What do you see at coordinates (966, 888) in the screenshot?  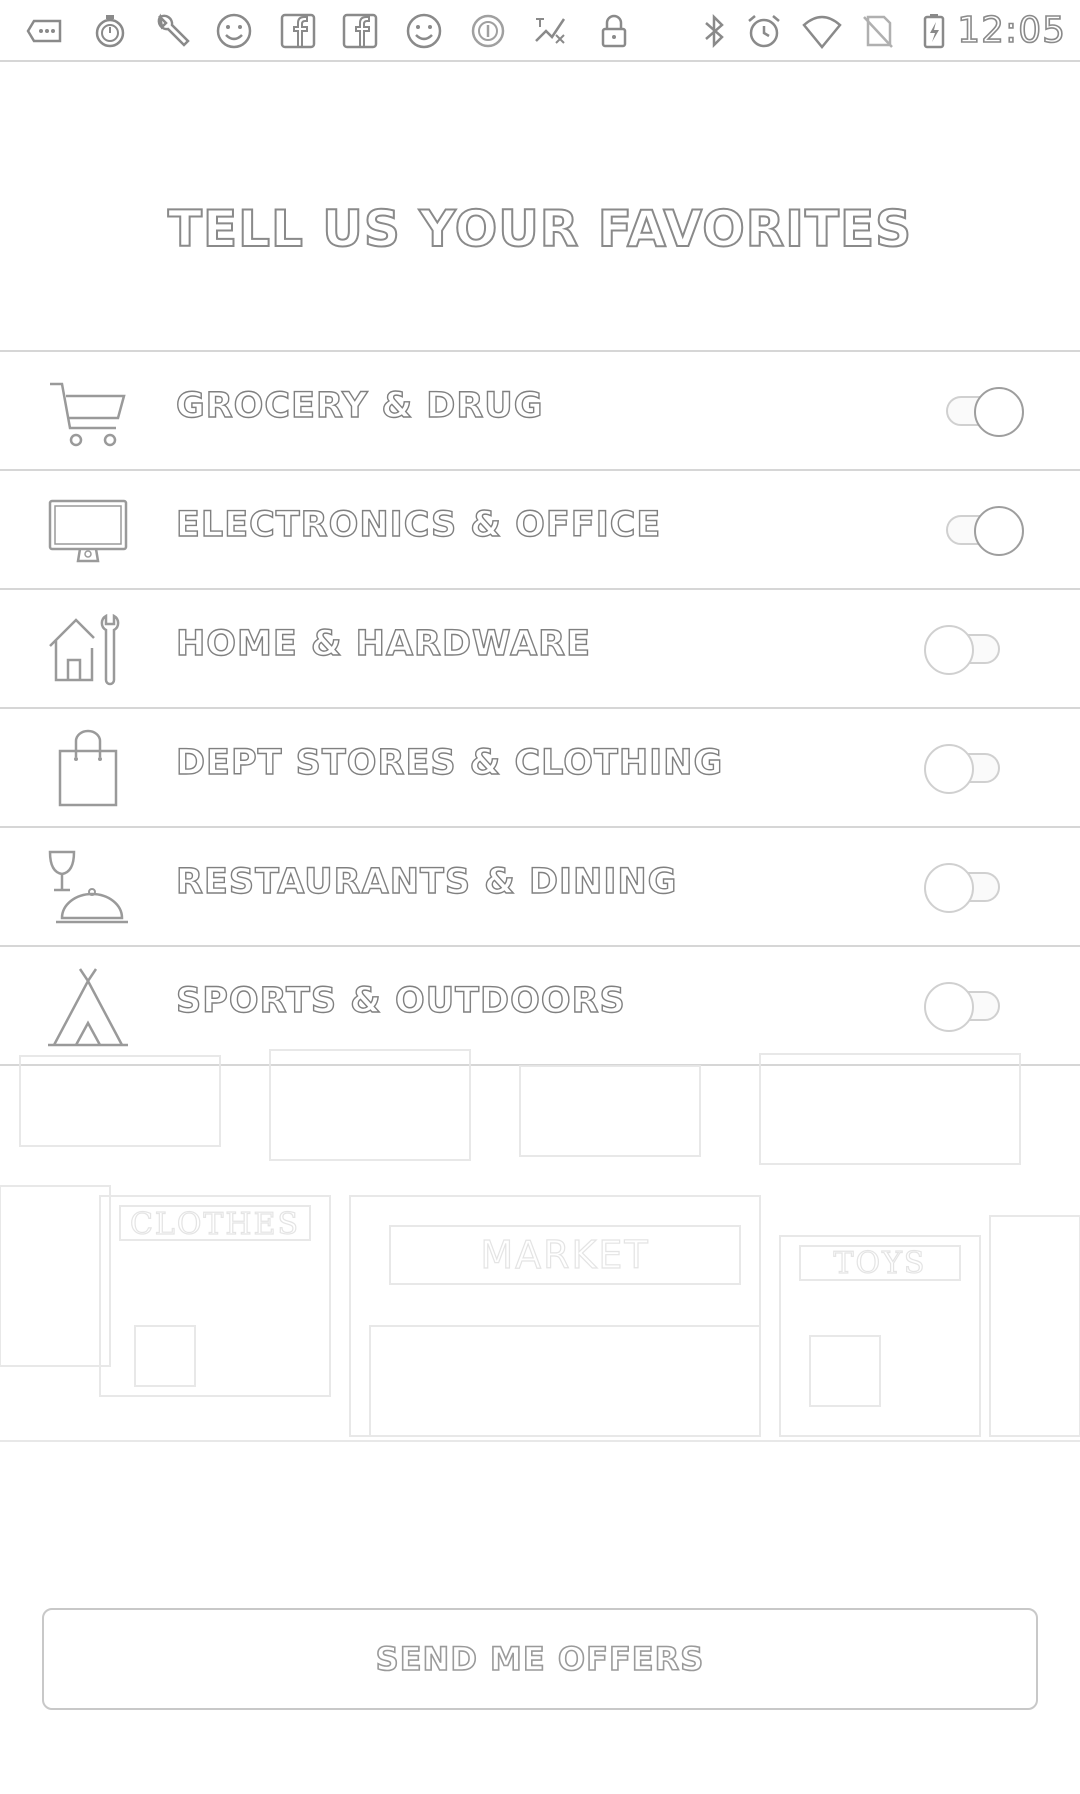 I see `restaurants-toggle` at bounding box center [966, 888].